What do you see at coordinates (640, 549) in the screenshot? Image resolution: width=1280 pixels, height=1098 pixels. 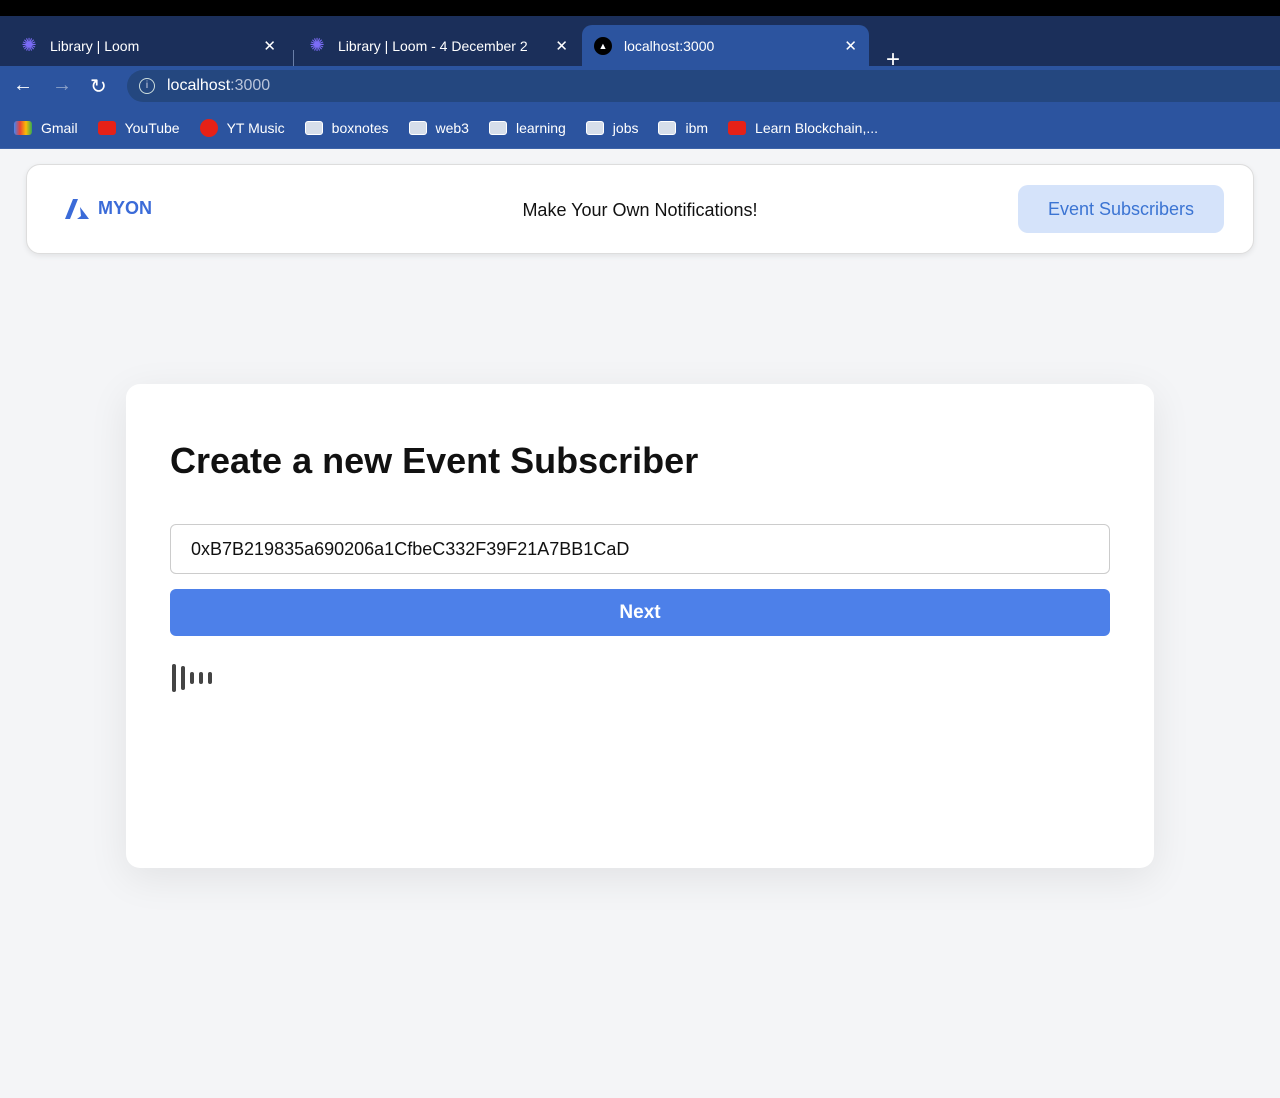 I see `contract-address-input` at bounding box center [640, 549].